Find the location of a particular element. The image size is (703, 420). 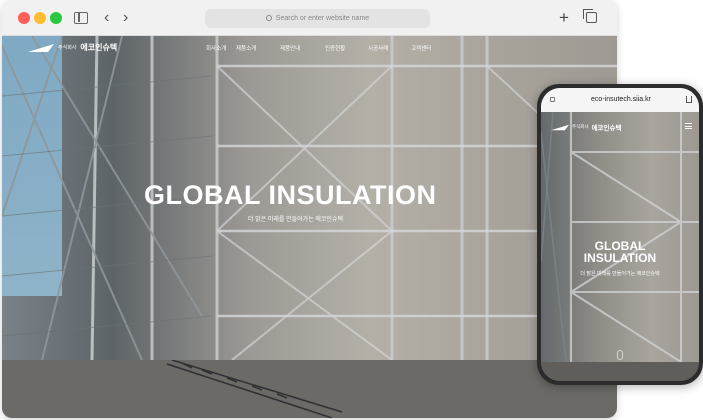

nav-item: 제품안내 is located at coordinates (290, 48).